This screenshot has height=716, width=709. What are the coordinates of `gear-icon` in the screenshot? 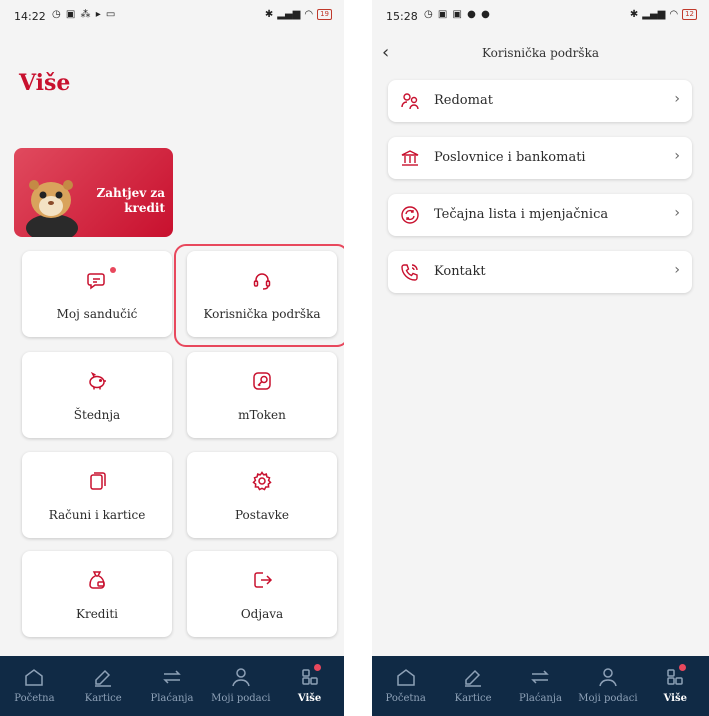 It's located at (262, 481).